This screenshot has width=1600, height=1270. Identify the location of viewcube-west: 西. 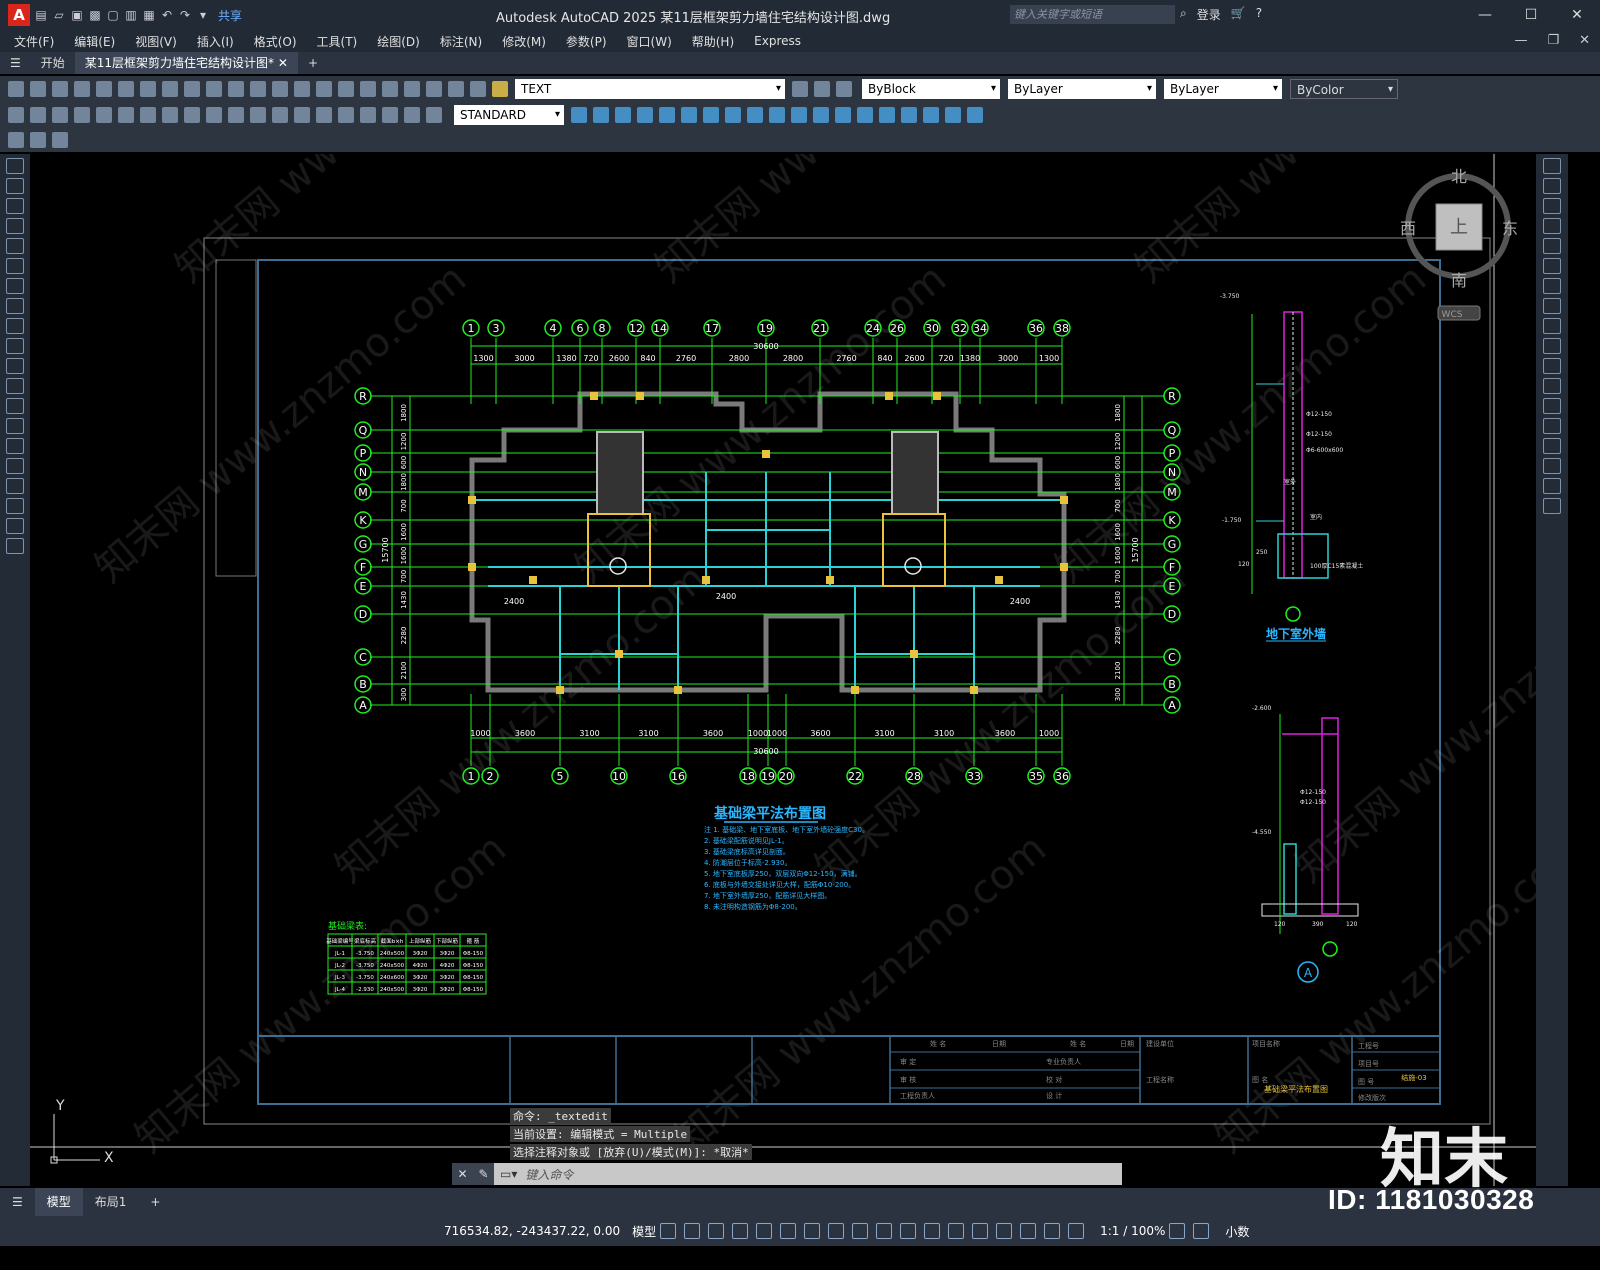
(1408, 228).